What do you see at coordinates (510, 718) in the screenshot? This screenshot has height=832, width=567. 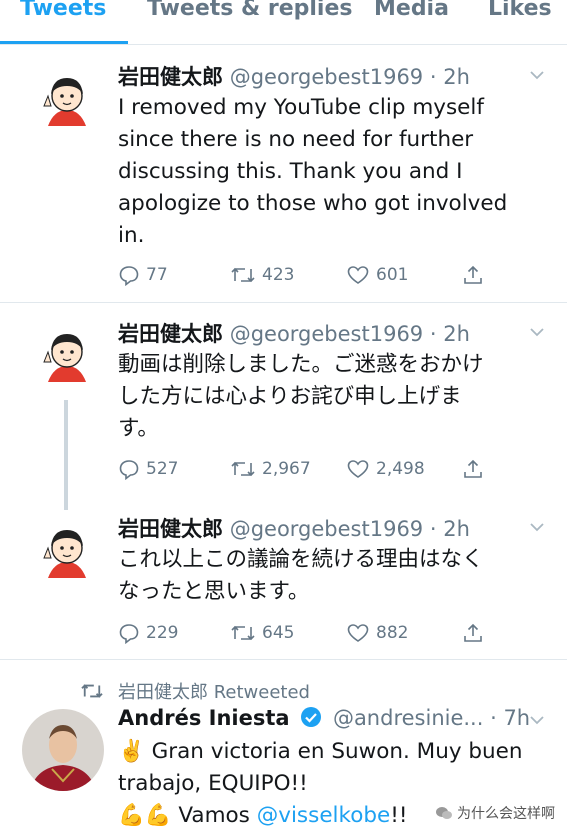 I see `tweet-time: · 7h` at bounding box center [510, 718].